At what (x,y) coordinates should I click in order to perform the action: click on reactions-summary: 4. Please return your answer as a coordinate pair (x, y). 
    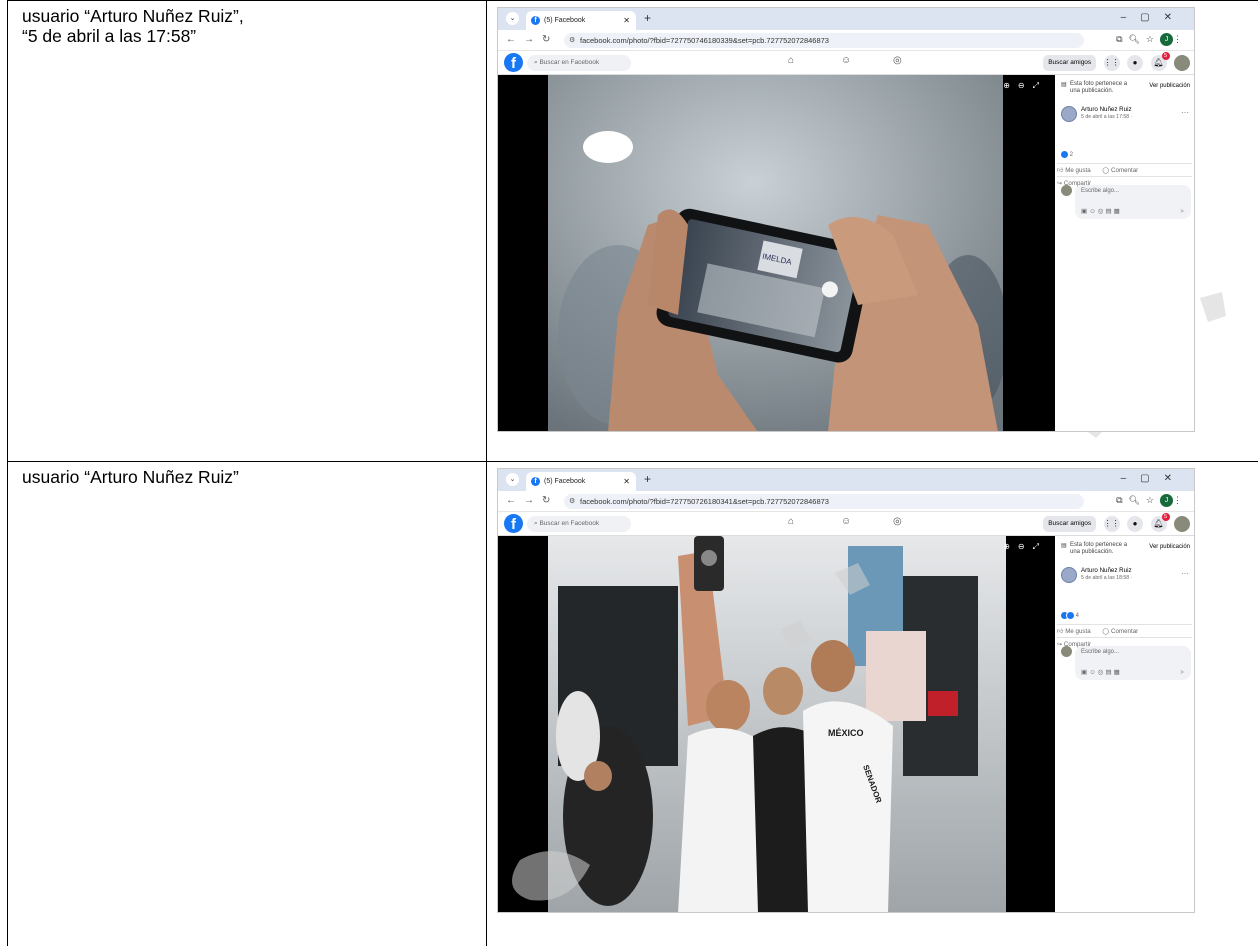
    Looking at the image, I should click on (1070, 615).